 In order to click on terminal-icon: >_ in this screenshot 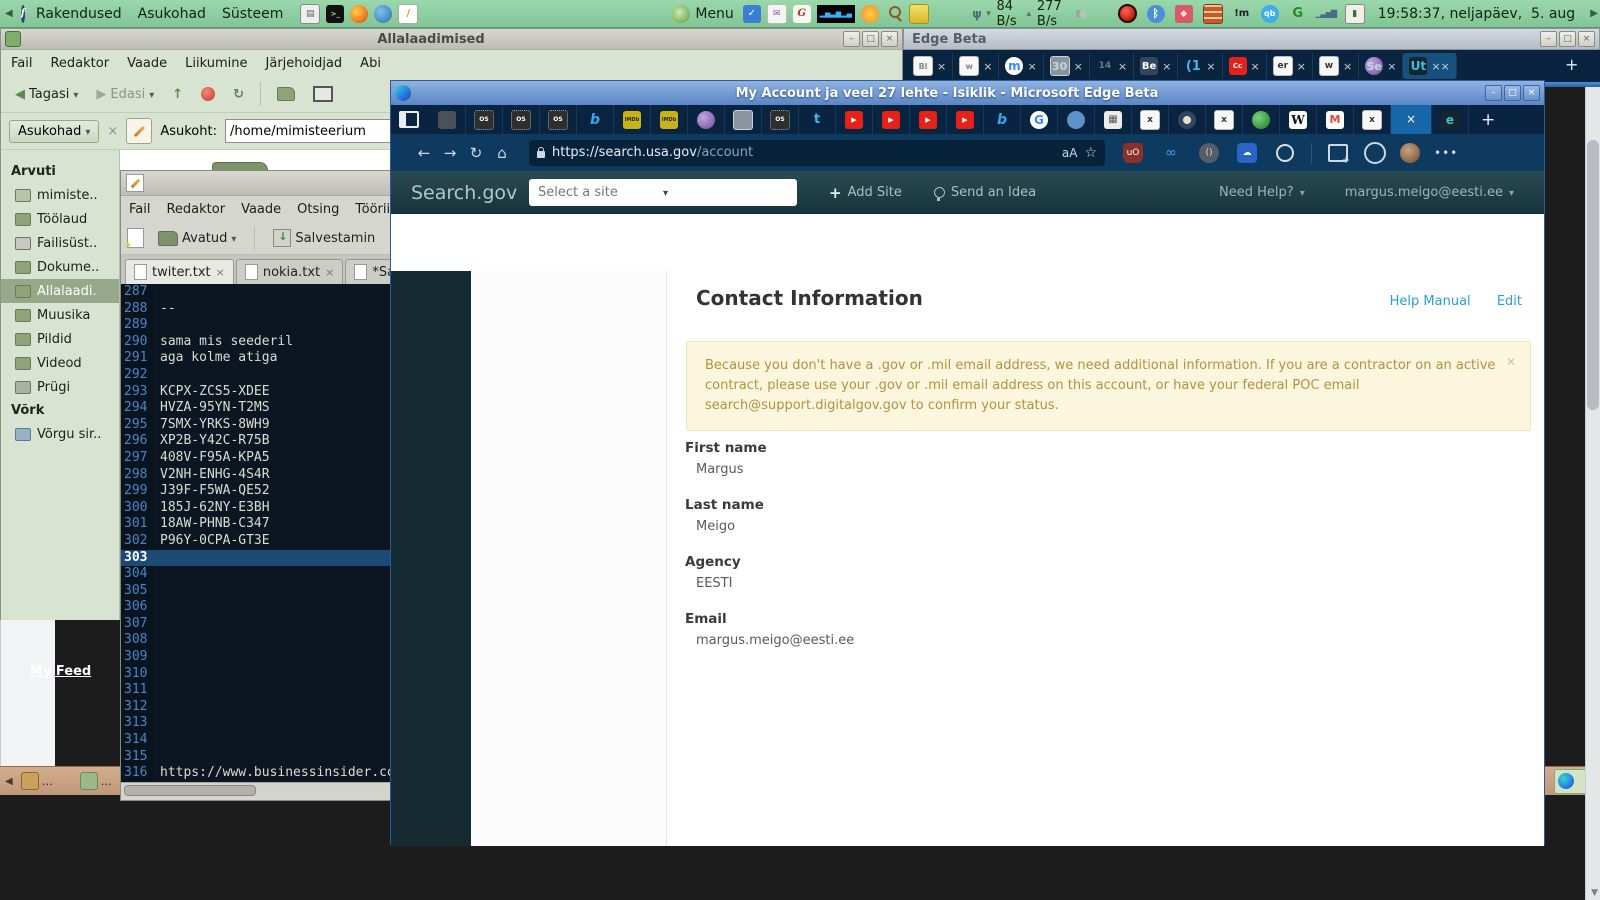, I will do `click(335, 13)`.